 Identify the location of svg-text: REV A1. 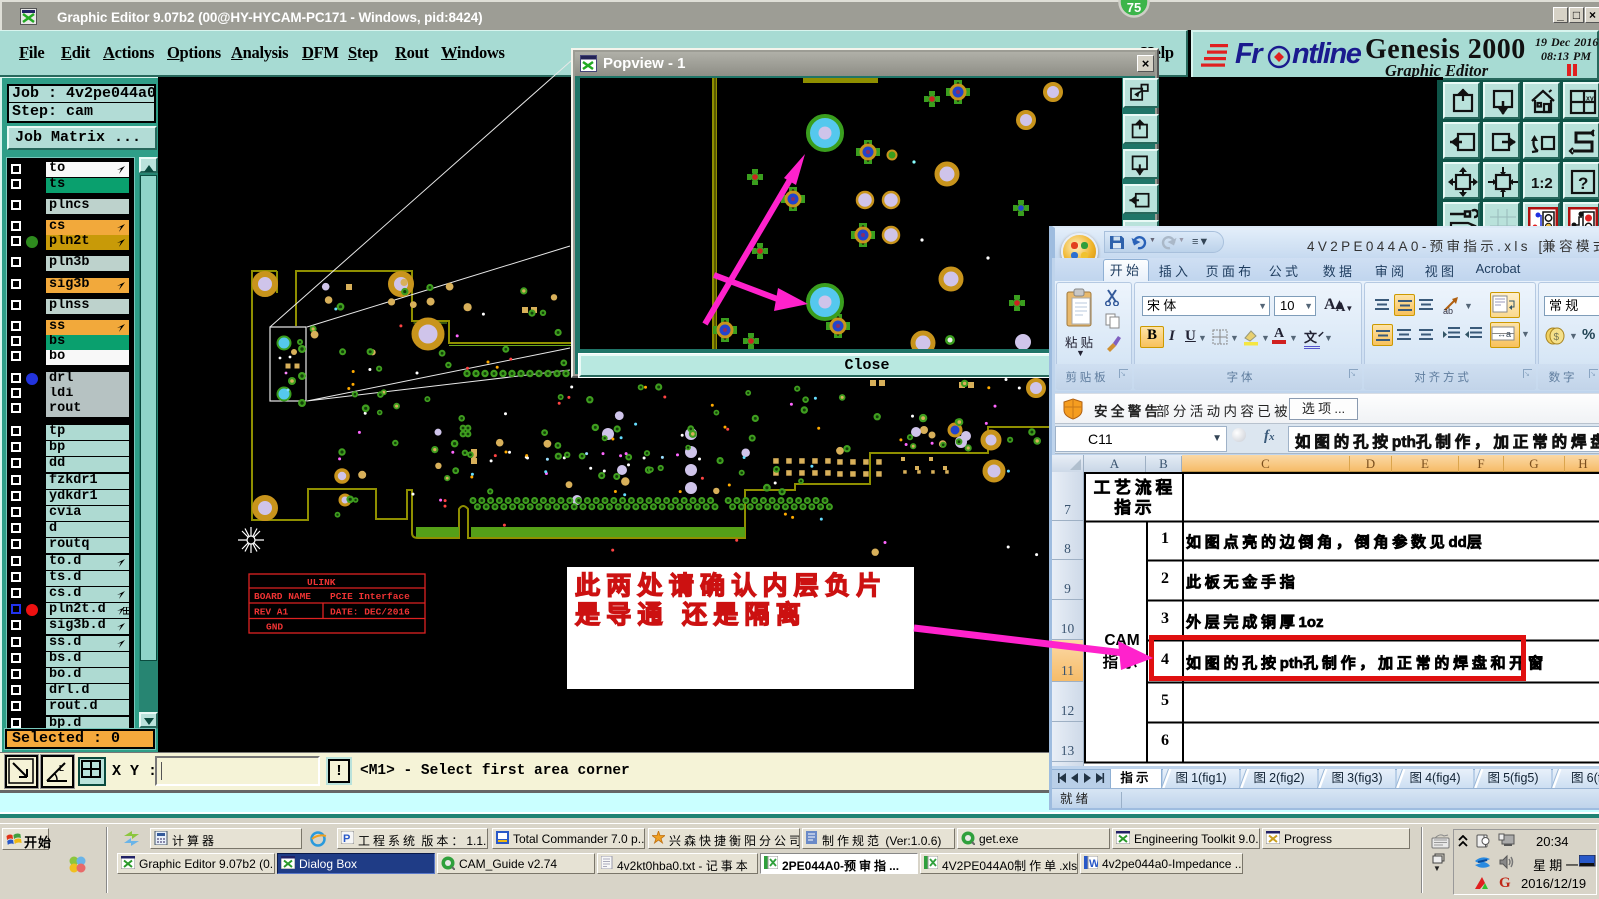
(271, 612).